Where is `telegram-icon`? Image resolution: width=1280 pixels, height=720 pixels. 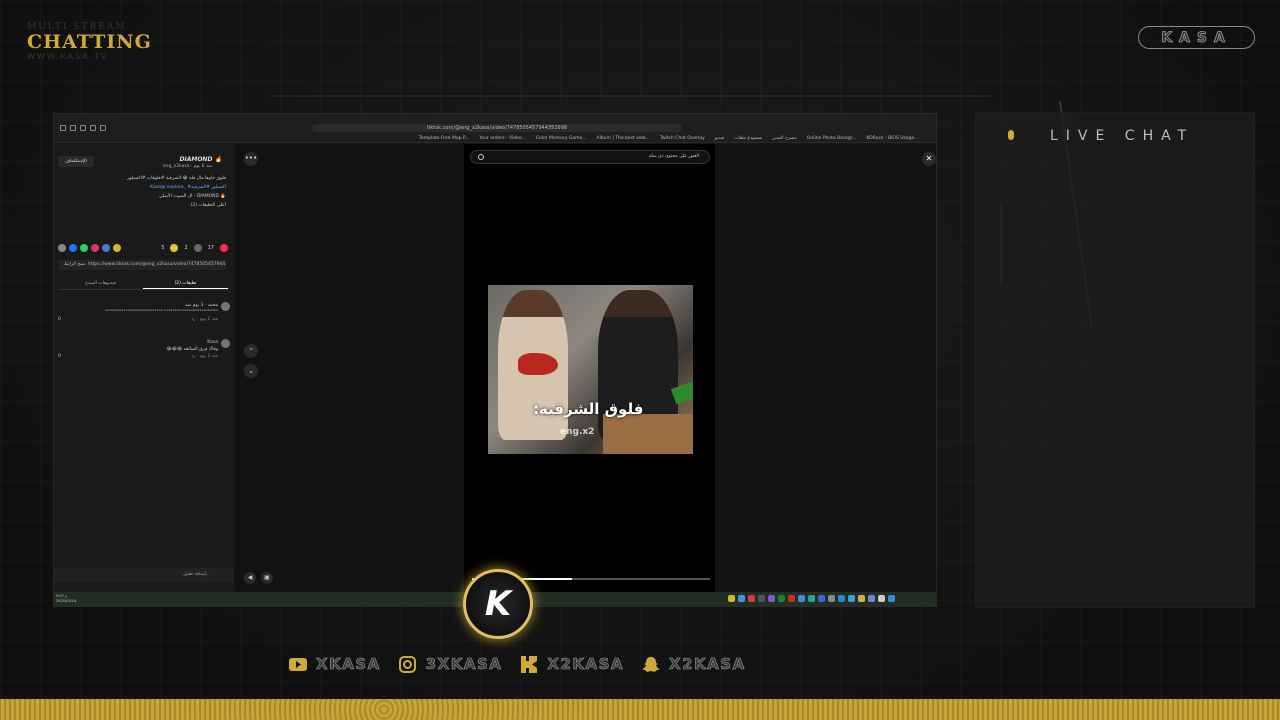 telegram-icon is located at coordinates (106, 248).